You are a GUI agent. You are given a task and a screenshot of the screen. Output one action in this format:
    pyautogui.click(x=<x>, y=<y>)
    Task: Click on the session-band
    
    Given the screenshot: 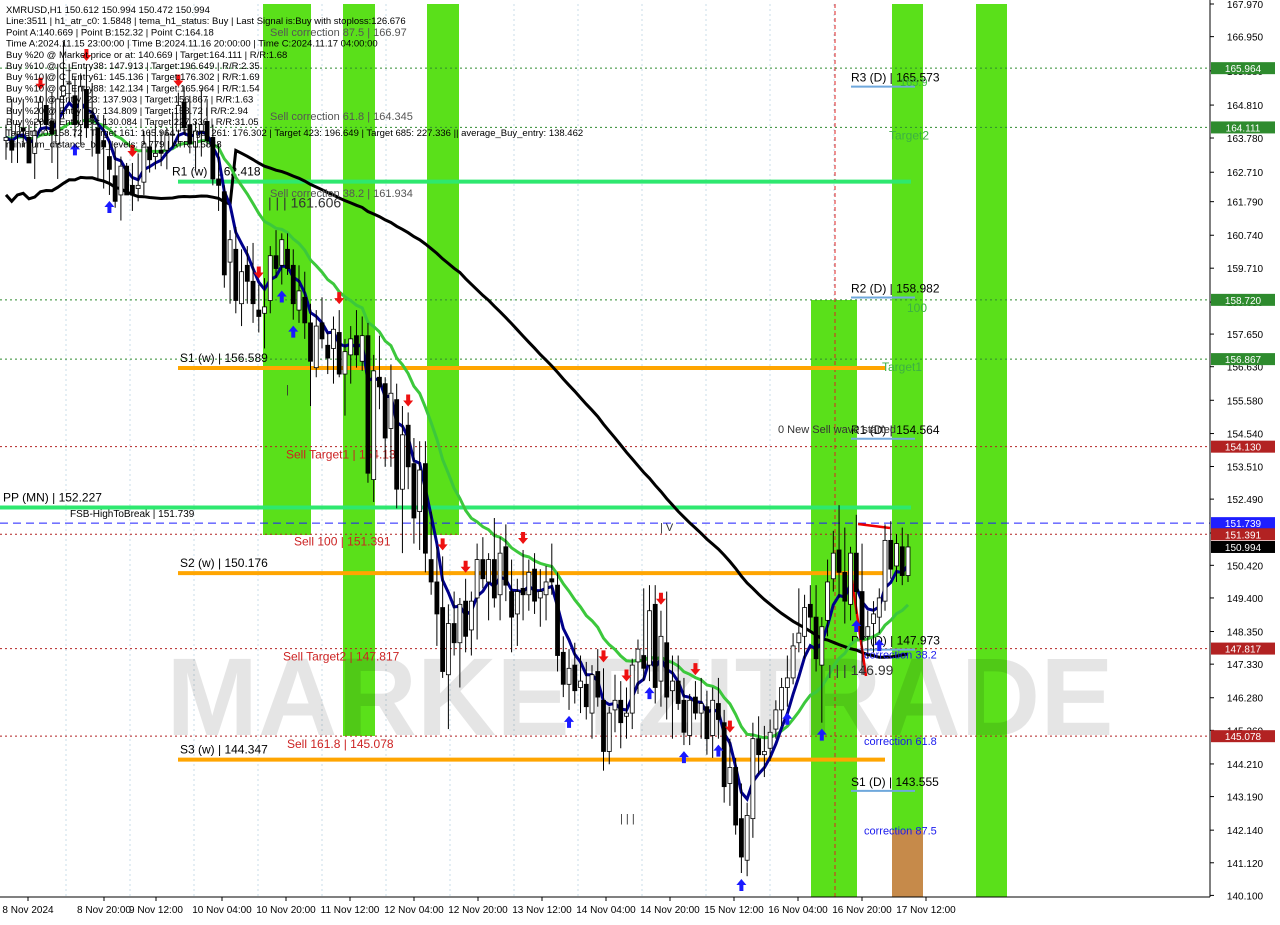 What is the action you would take?
    pyautogui.click(x=991, y=450)
    